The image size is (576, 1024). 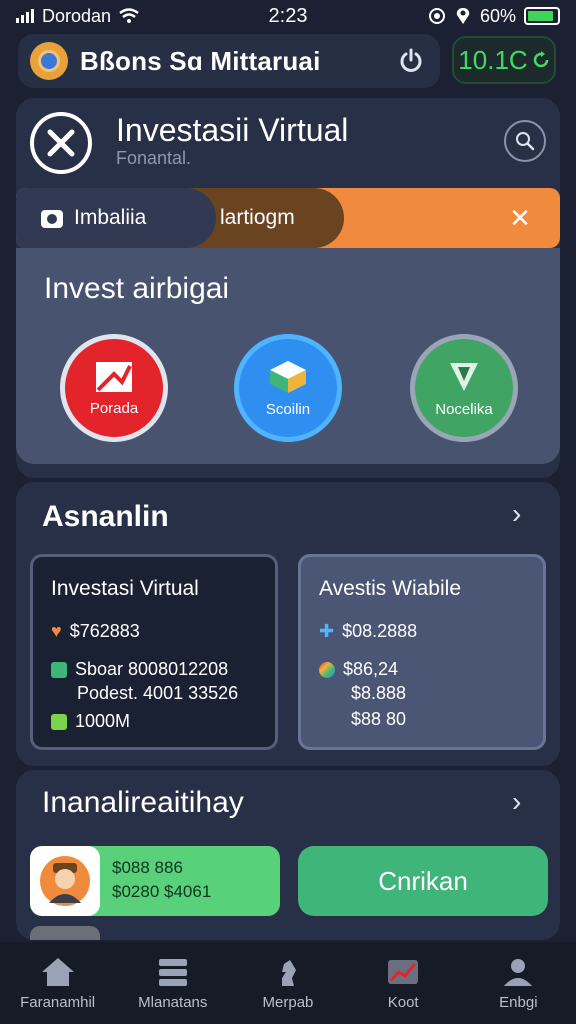 What do you see at coordinates (288, 1002) in the screenshot?
I see `nav-label: Merpab` at bounding box center [288, 1002].